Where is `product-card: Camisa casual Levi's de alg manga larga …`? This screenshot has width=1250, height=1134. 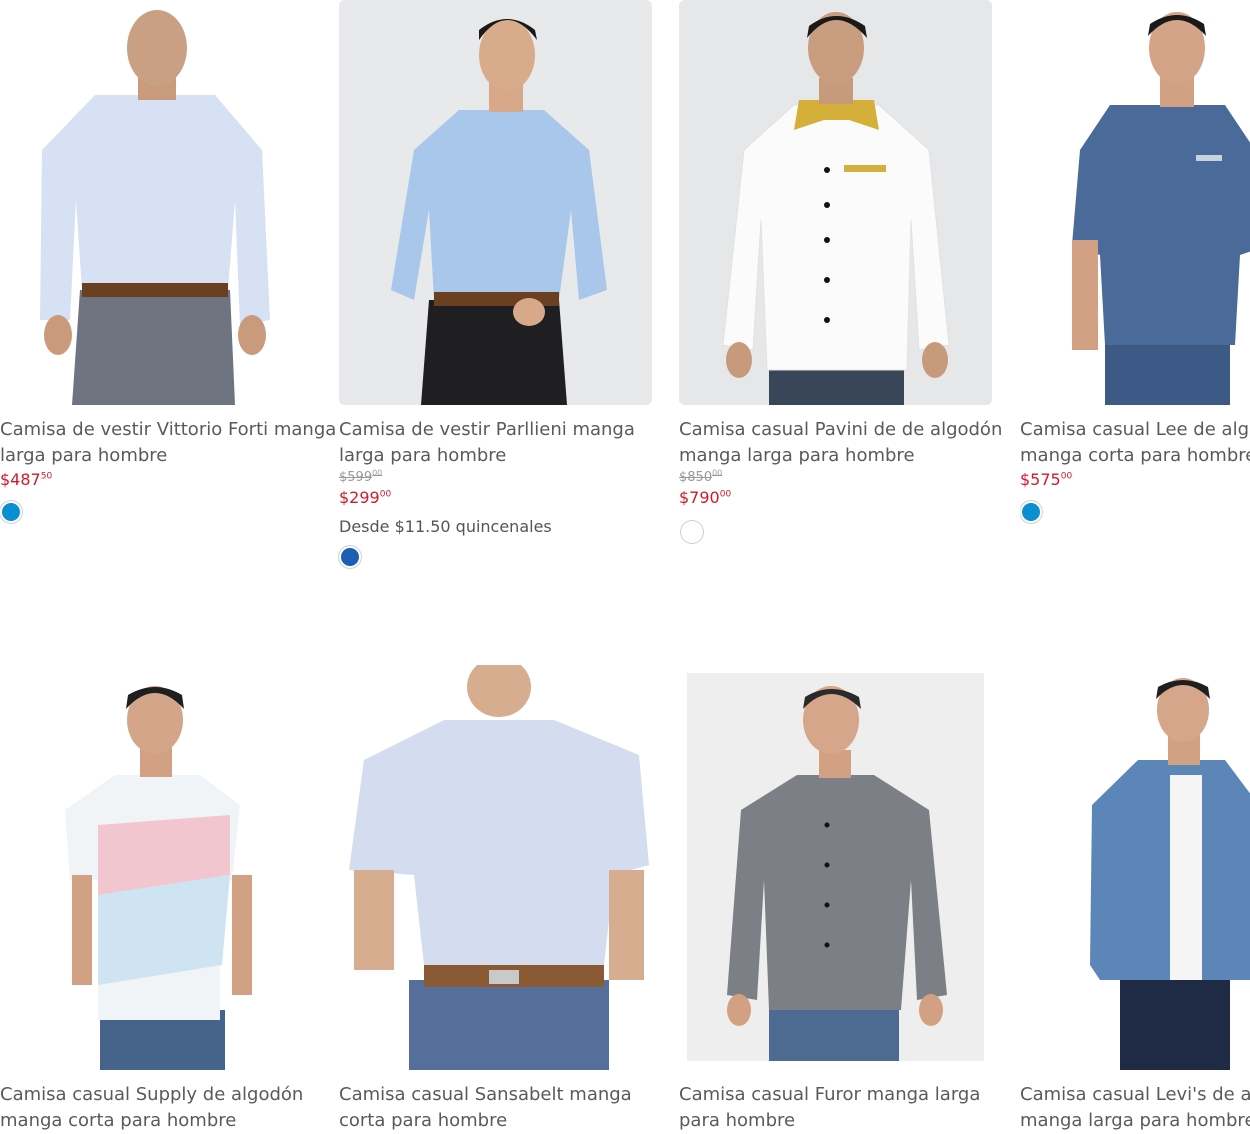
product-card: Camisa casual Levi's de alg manga larga … is located at coordinates (1135, 899).